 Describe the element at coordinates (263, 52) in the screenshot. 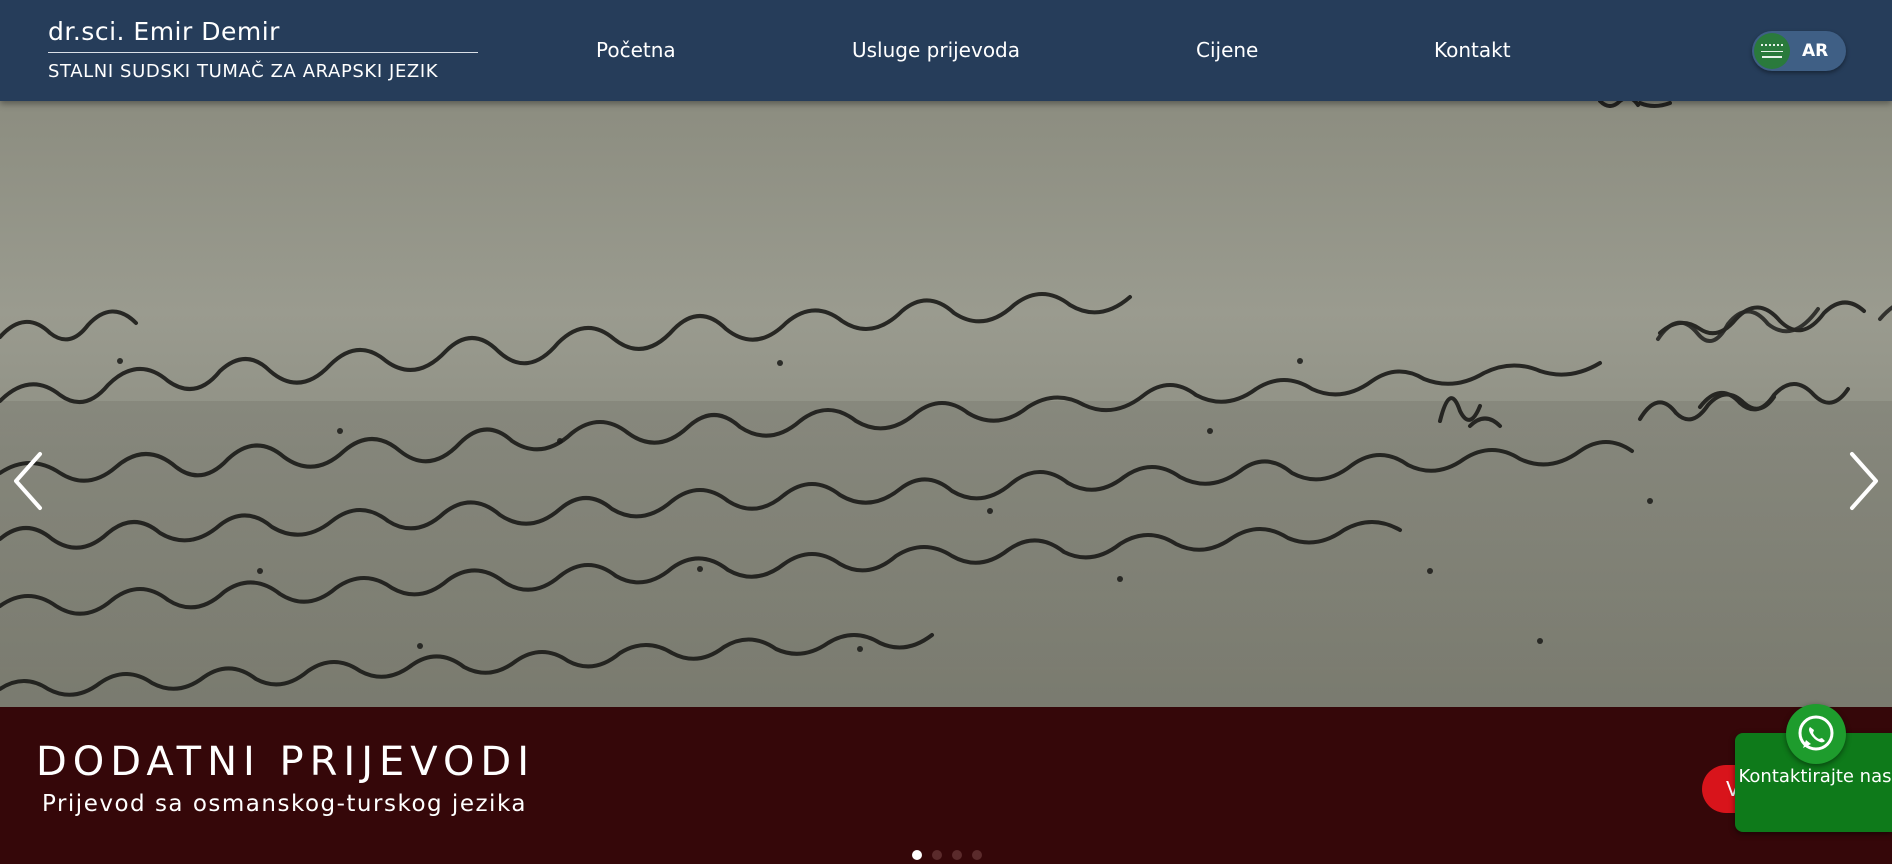

I see `brand-divider` at that location.